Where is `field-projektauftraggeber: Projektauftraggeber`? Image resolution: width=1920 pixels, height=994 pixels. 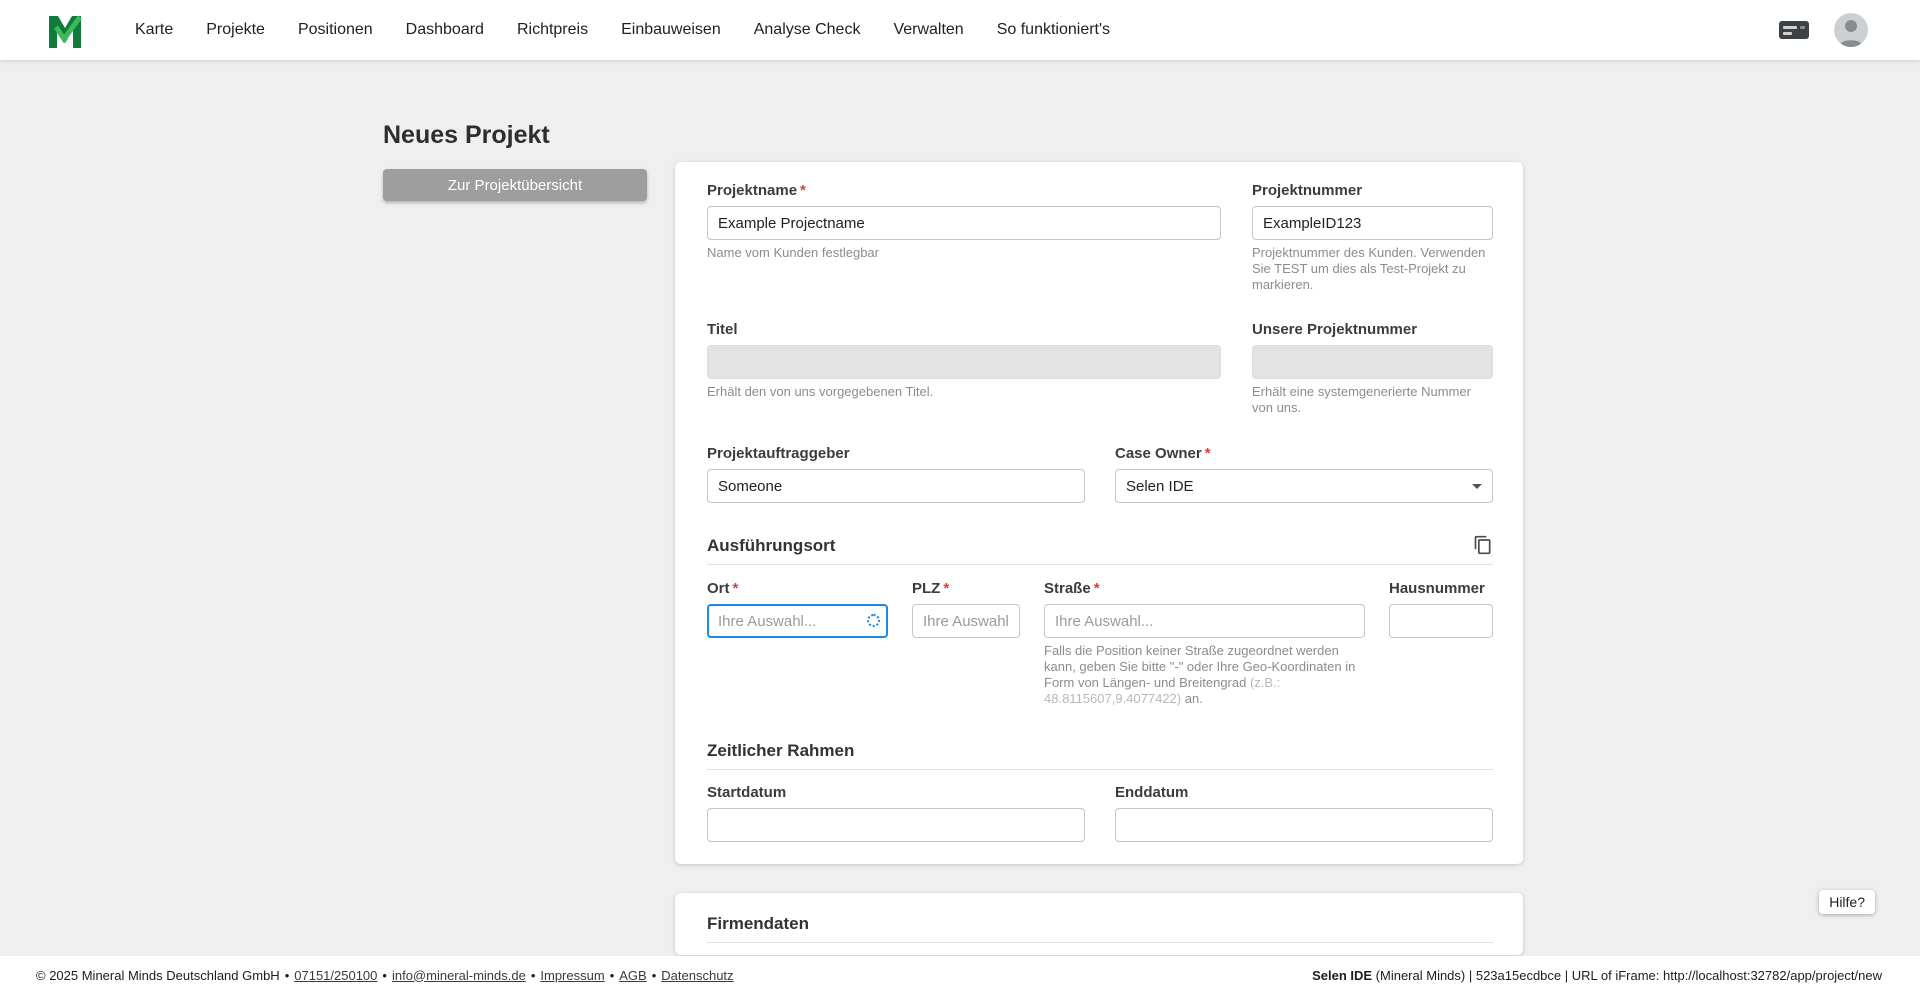 field-projektauftraggeber: Projektauftraggeber is located at coordinates (896, 474).